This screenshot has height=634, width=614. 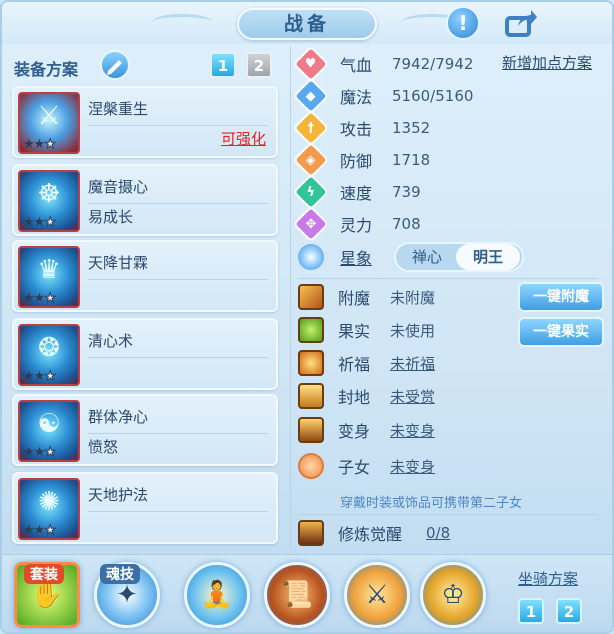 I want to click on transform-icon, so click(x=311, y=430).